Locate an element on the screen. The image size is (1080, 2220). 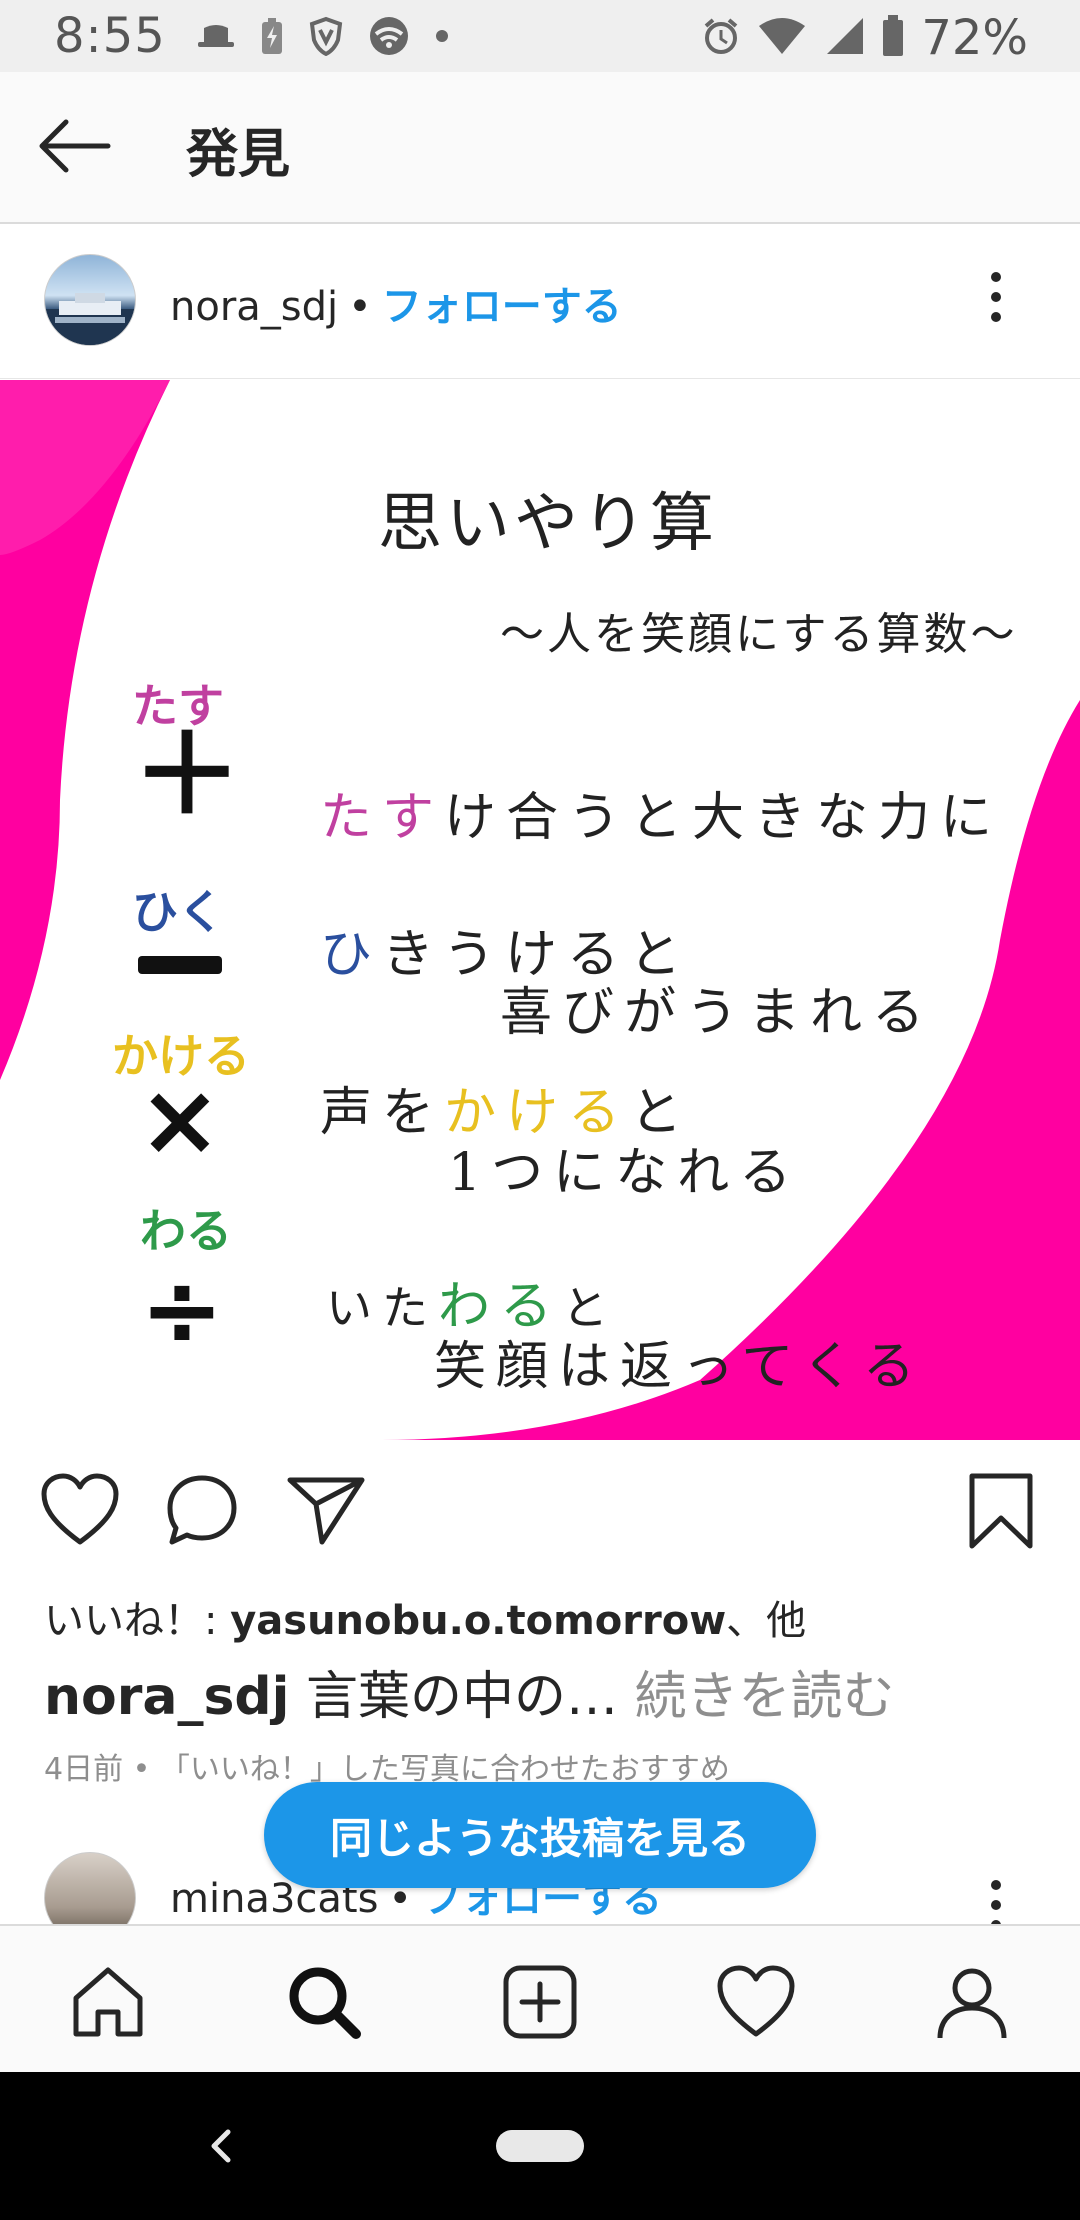
times-symbol: × is located at coordinates (180, 1119).